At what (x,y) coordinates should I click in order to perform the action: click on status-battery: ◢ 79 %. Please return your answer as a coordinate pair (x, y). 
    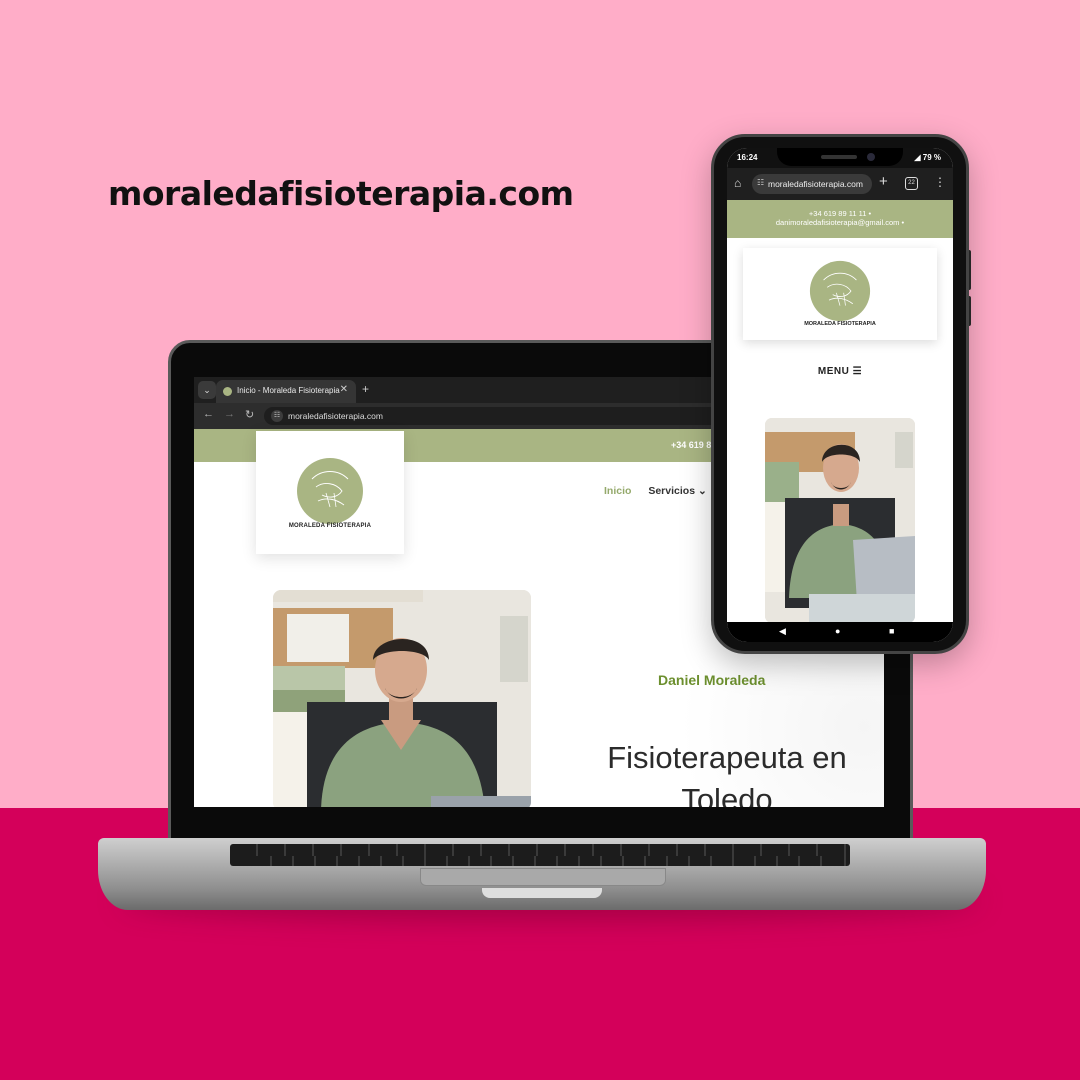
    Looking at the image, I should click on (927, 157).